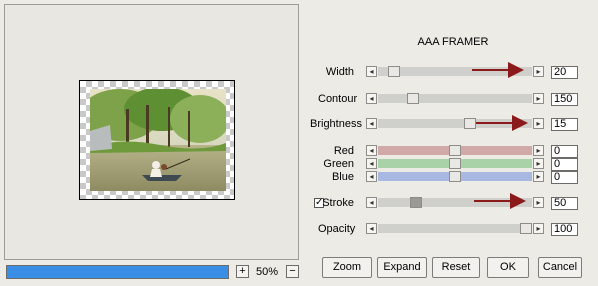  Describe the element at coordinates (564, 151) in the screenshot. I see `red-value-field: 0` at that location.